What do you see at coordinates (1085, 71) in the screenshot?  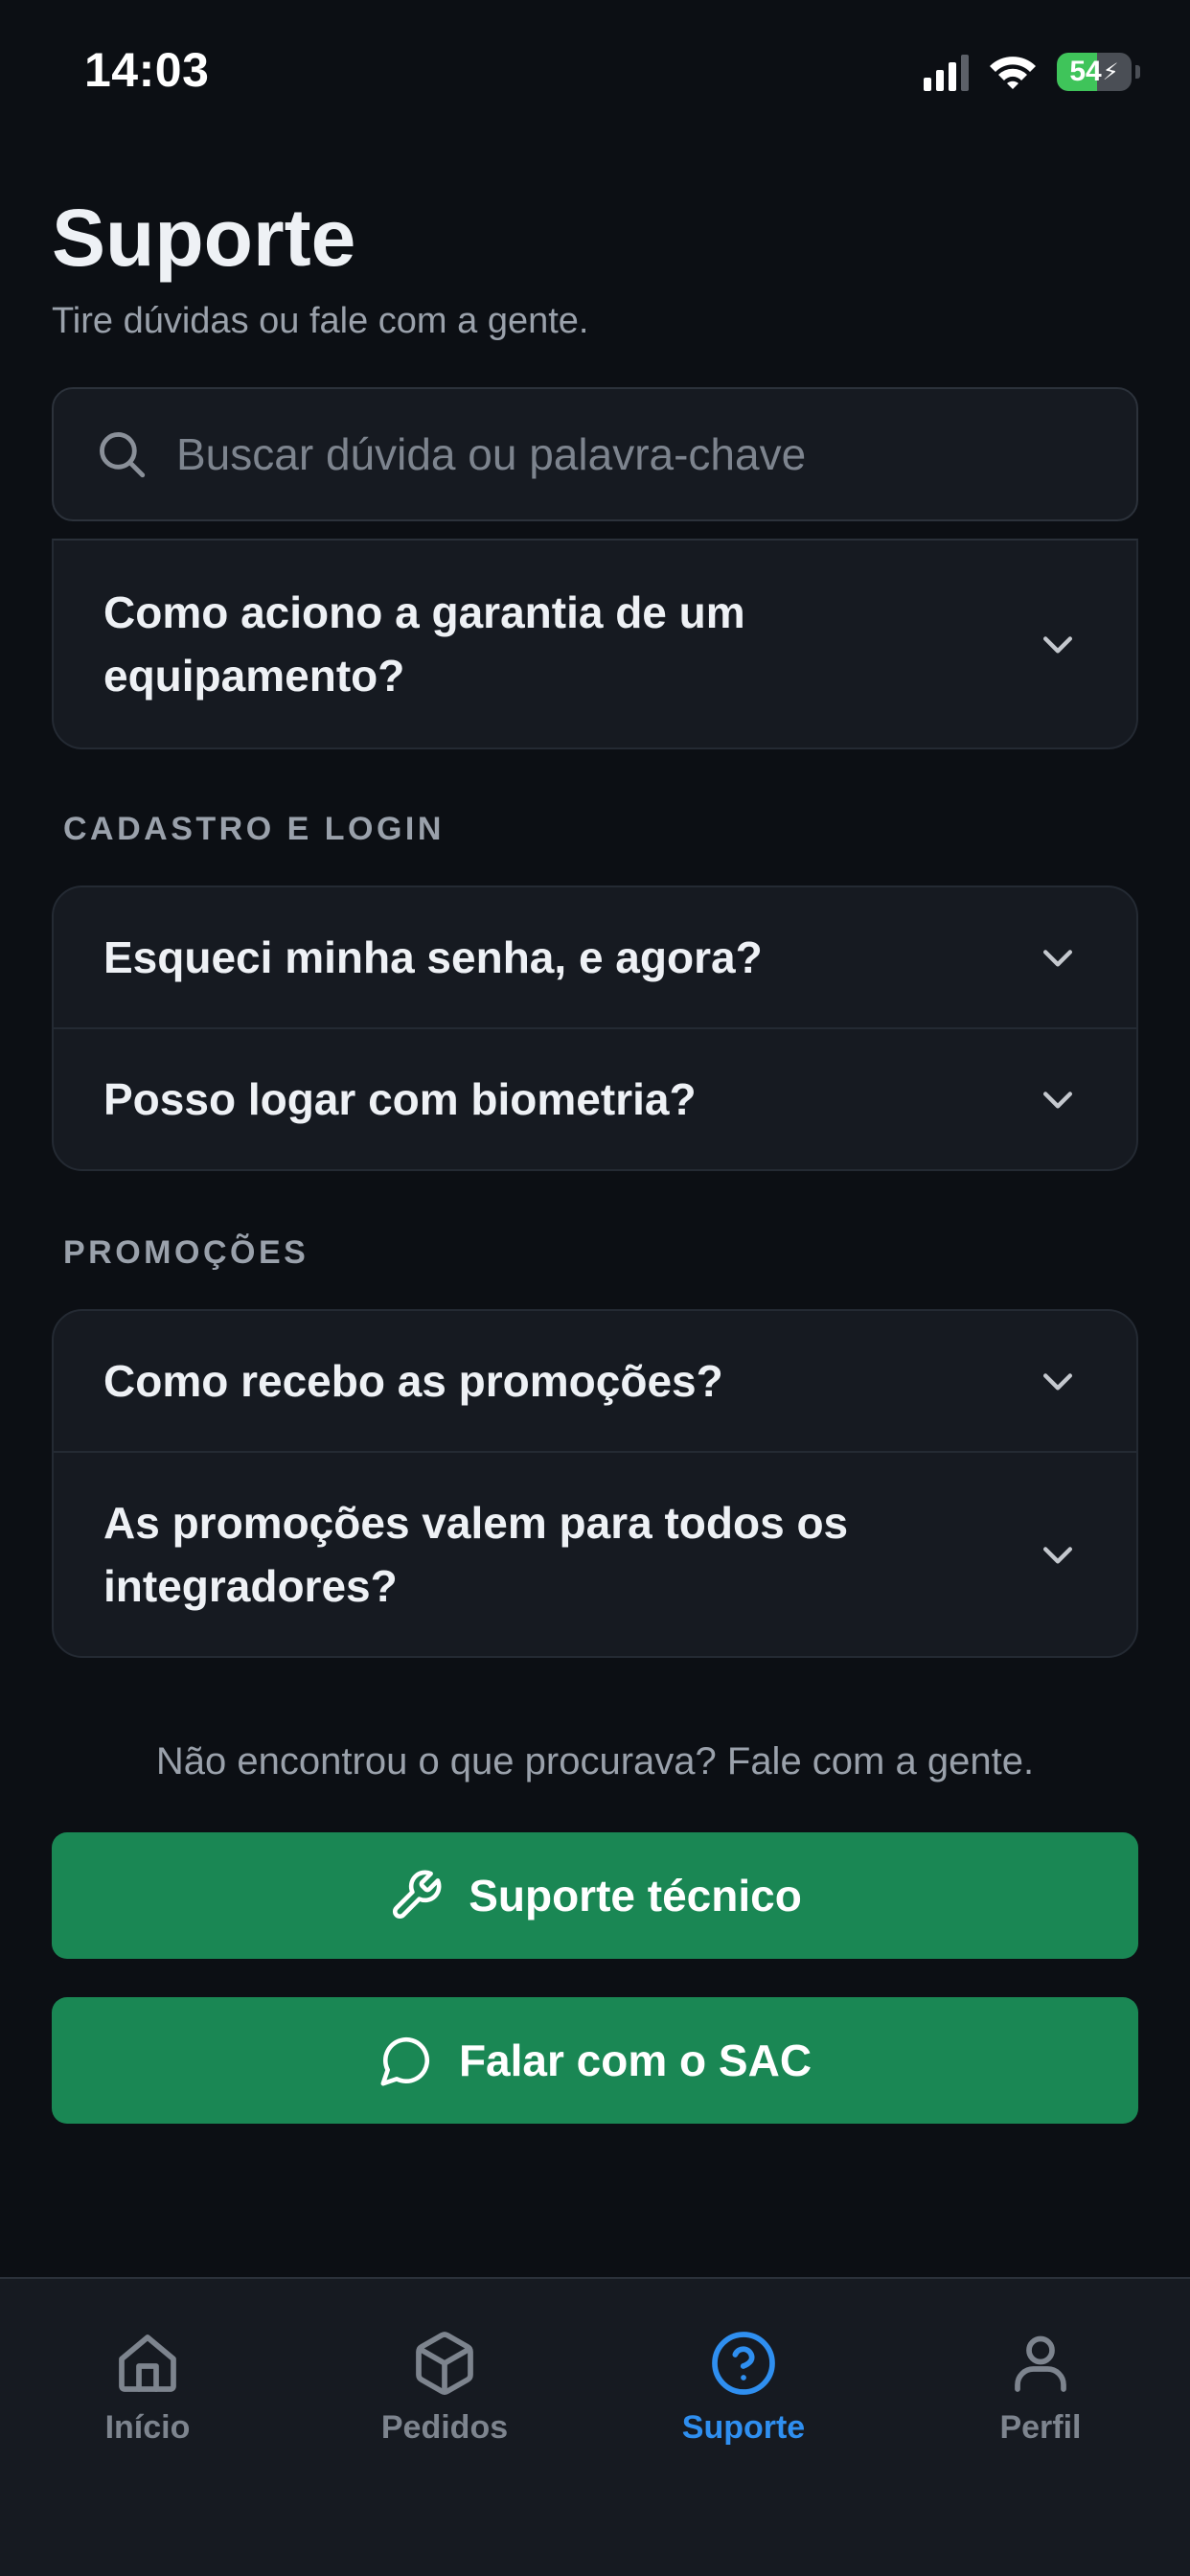 I see `battery-percent: 54` at bounding box center [1085, 71].